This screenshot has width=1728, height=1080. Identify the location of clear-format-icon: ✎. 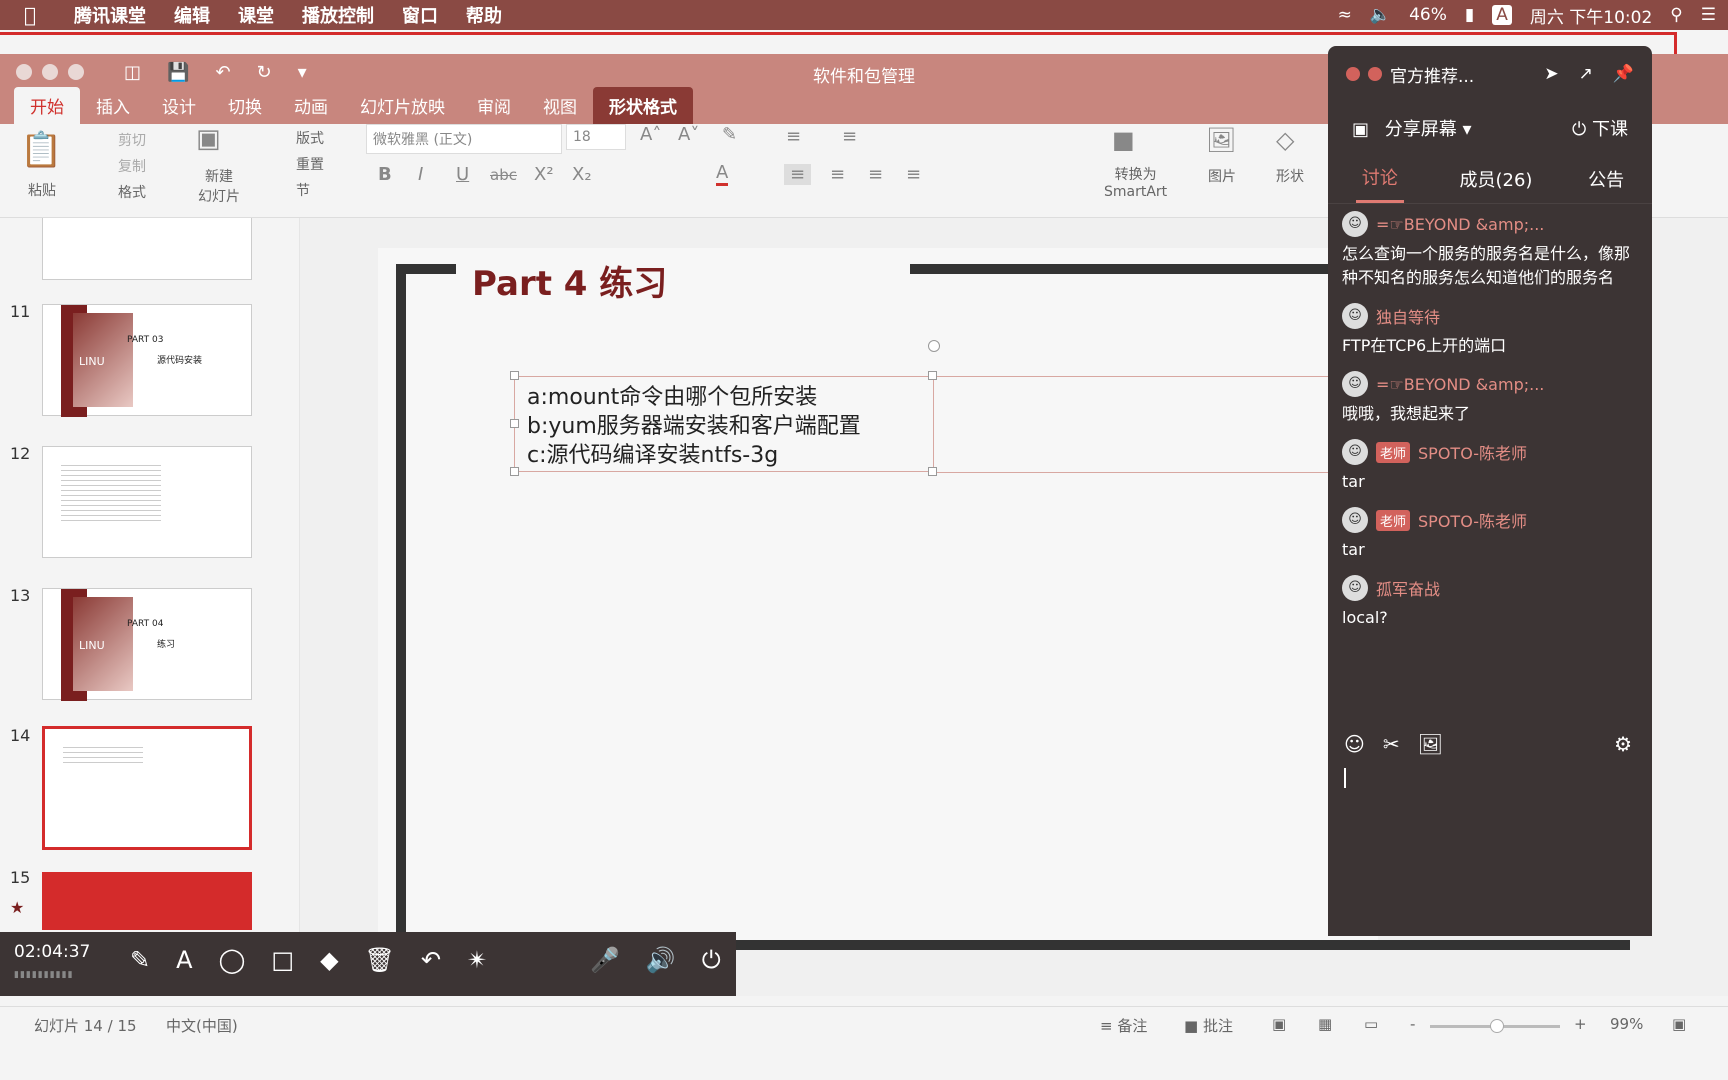
(729, 134).